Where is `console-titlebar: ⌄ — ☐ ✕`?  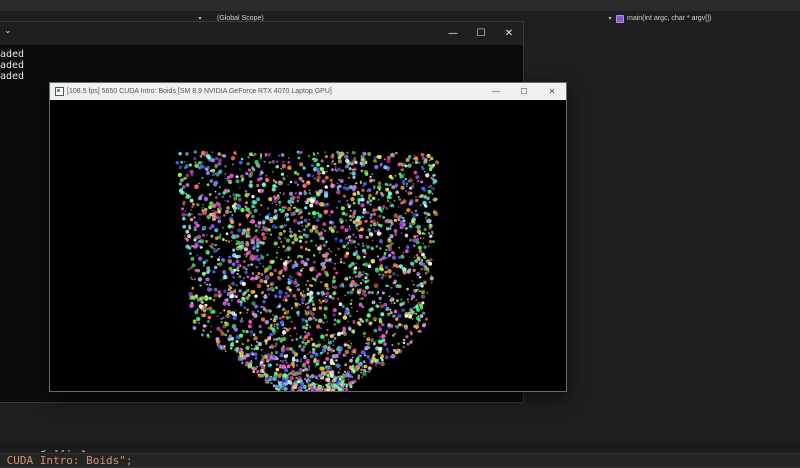 console-titlebar: ⌄ — ☐ ✕ is located at coordinates (261, 33).